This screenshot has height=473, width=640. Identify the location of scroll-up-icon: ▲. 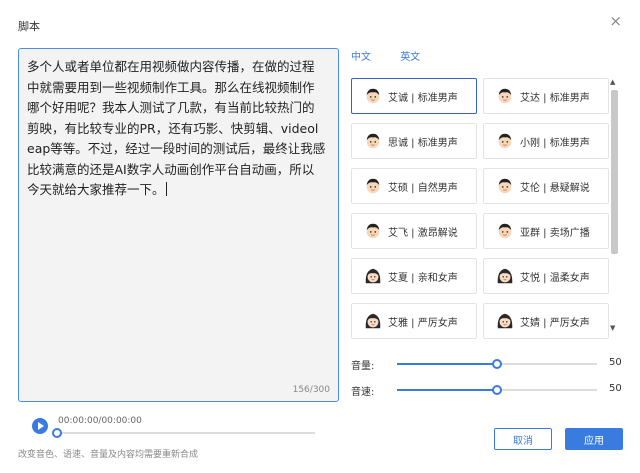
(612, 82).